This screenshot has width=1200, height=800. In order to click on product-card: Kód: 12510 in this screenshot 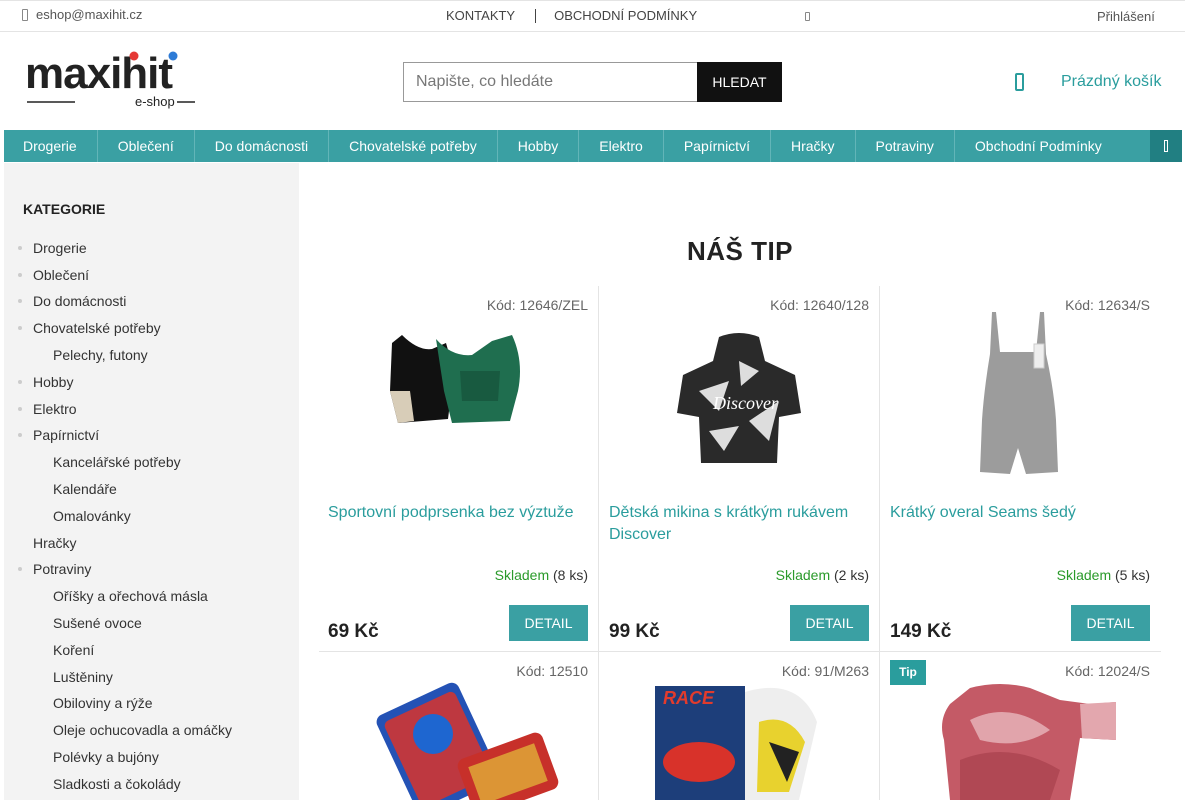, I will do `click(458, 726)`.